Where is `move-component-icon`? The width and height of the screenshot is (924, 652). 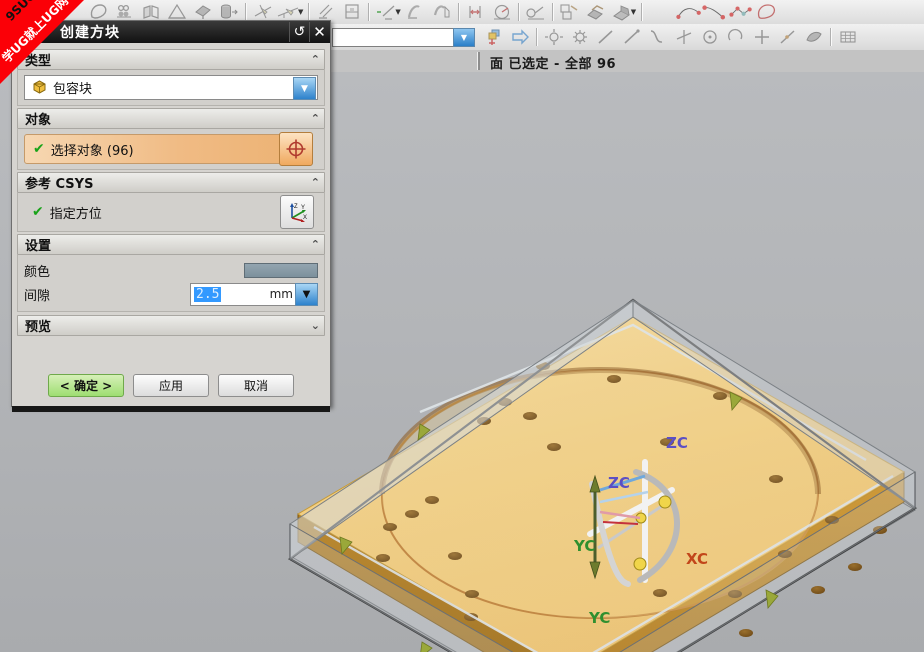 move-component-icon is located at coordinates (596, 12).